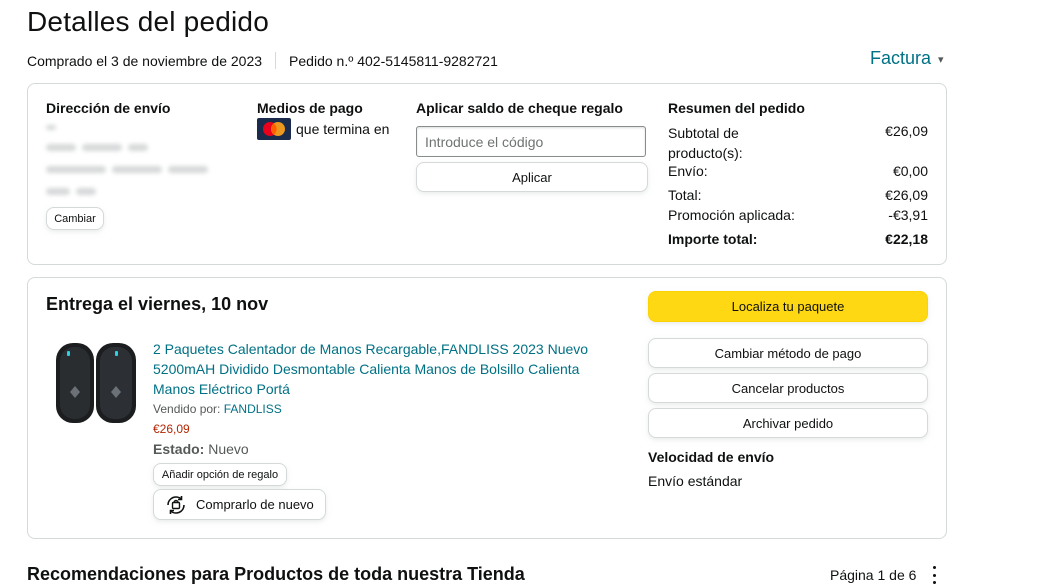  I want to click on chevron-down-icon: ▾, so click(941, 60).